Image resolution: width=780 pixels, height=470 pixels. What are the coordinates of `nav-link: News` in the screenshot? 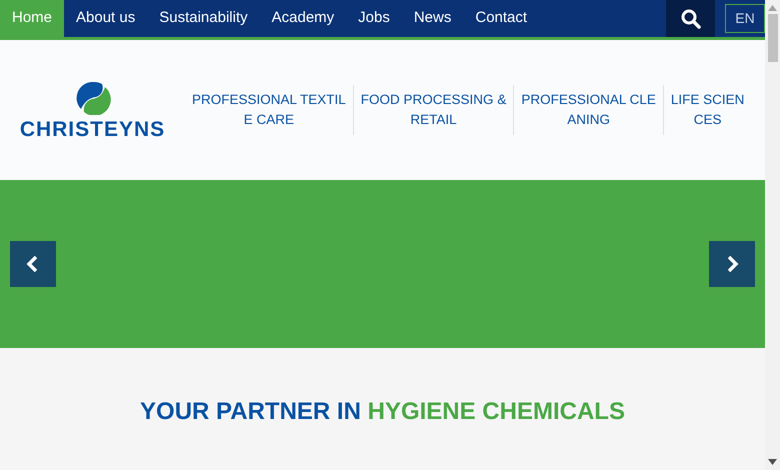 It's located at (433, 18).